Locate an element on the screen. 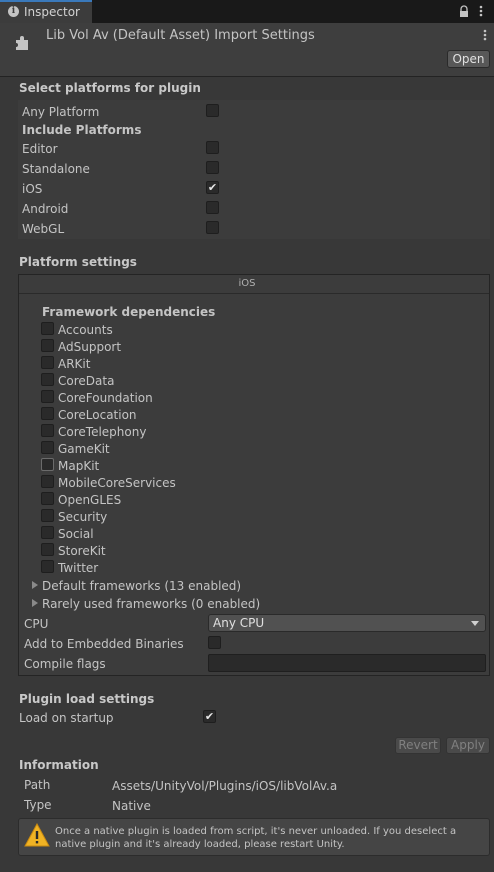  apply-button: Apply is located at coordinates (468, 745).